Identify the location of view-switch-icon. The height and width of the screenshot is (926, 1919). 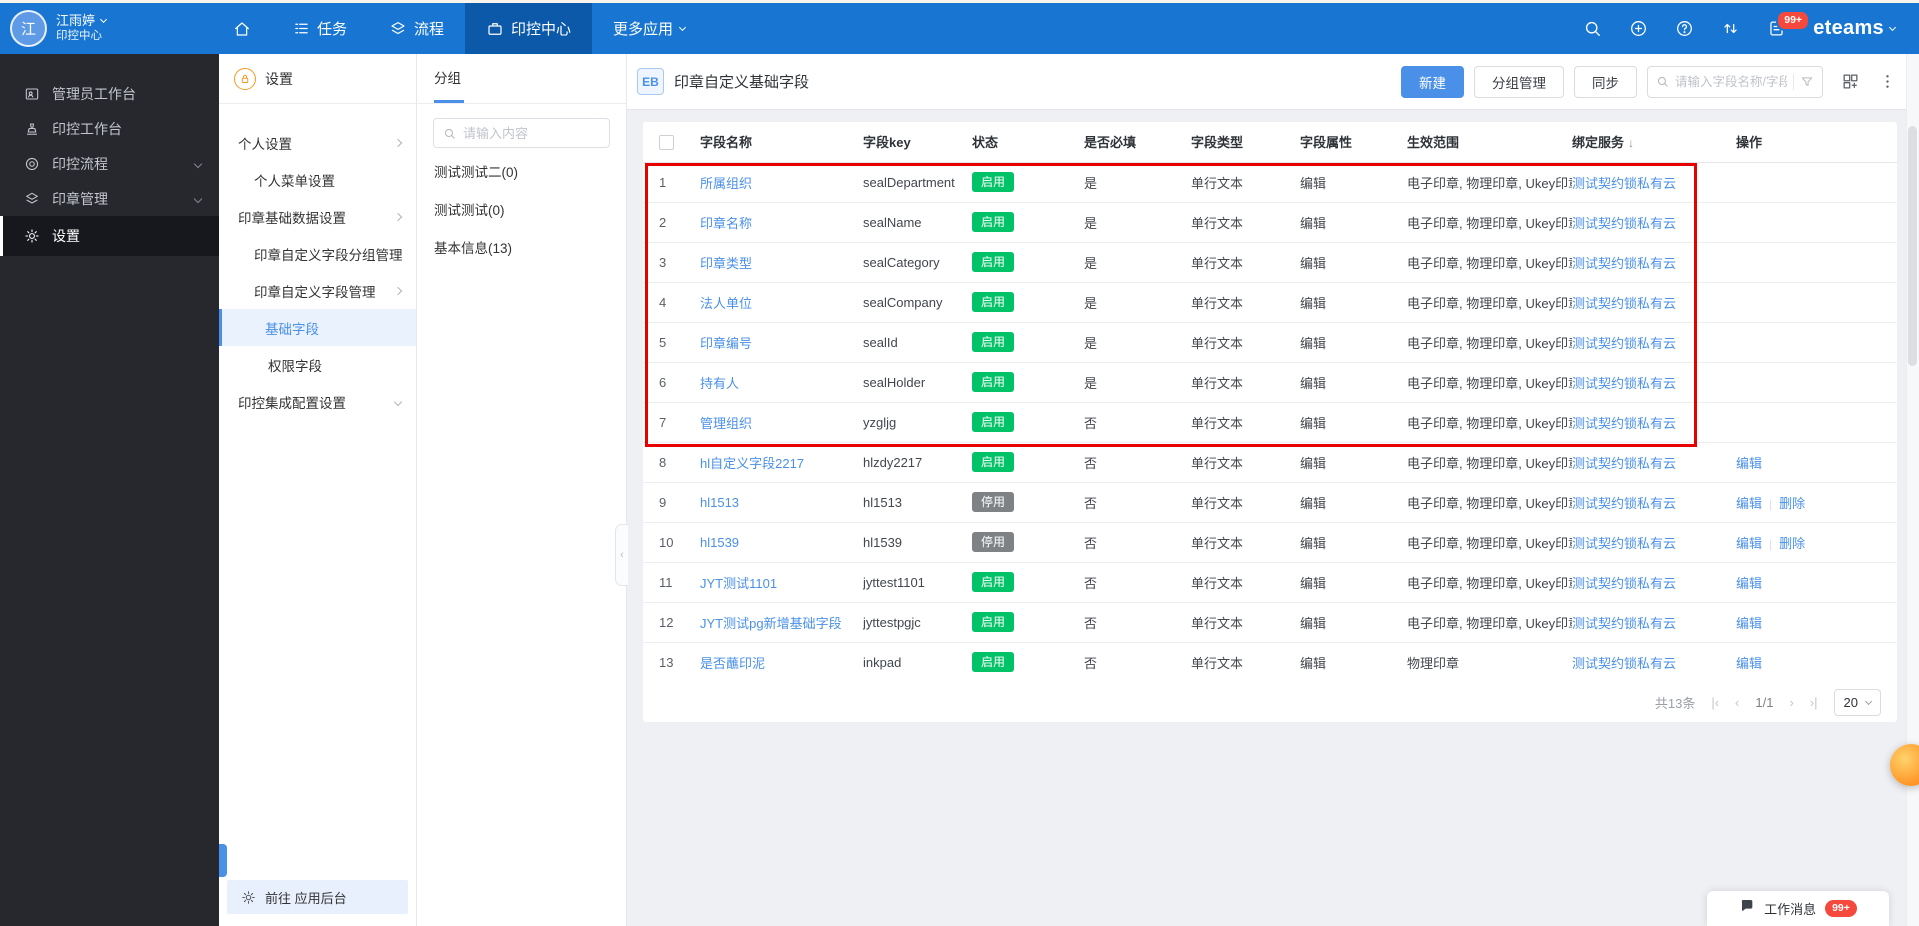
(1850, 81).